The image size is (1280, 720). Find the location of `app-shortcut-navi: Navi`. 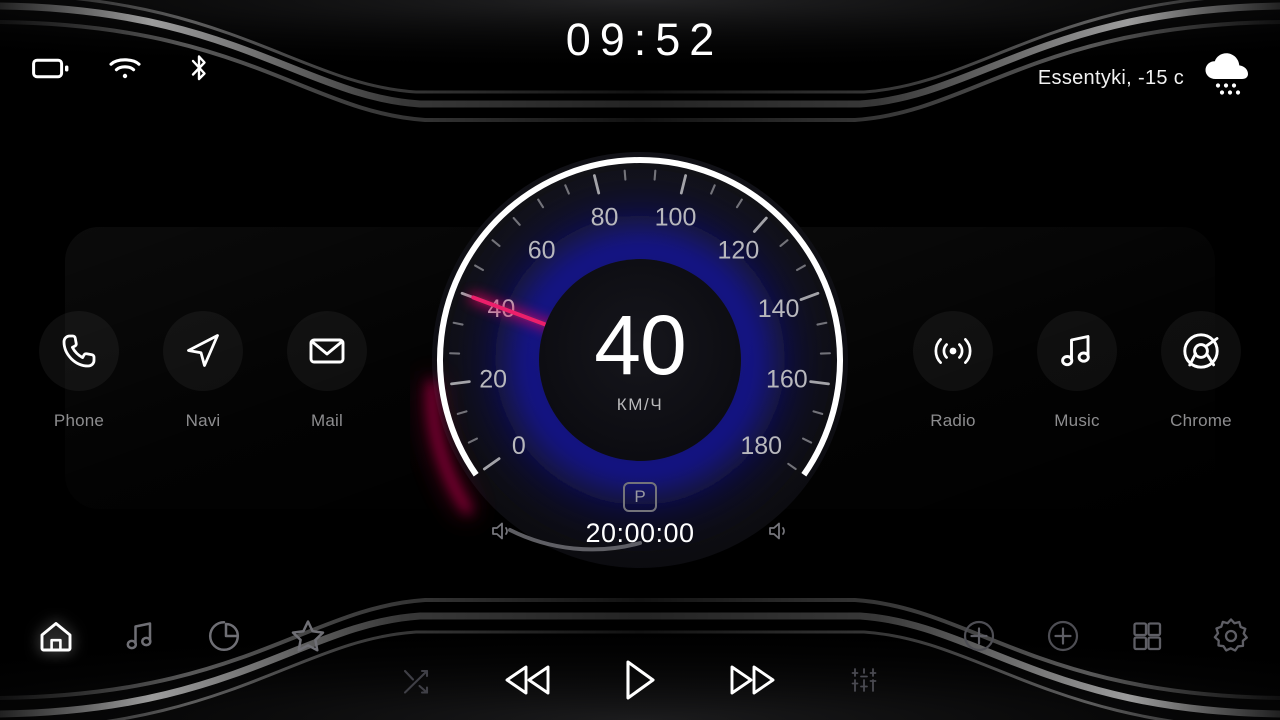

app-shortcut-navi: Navi is located at coordinates (203, 371).